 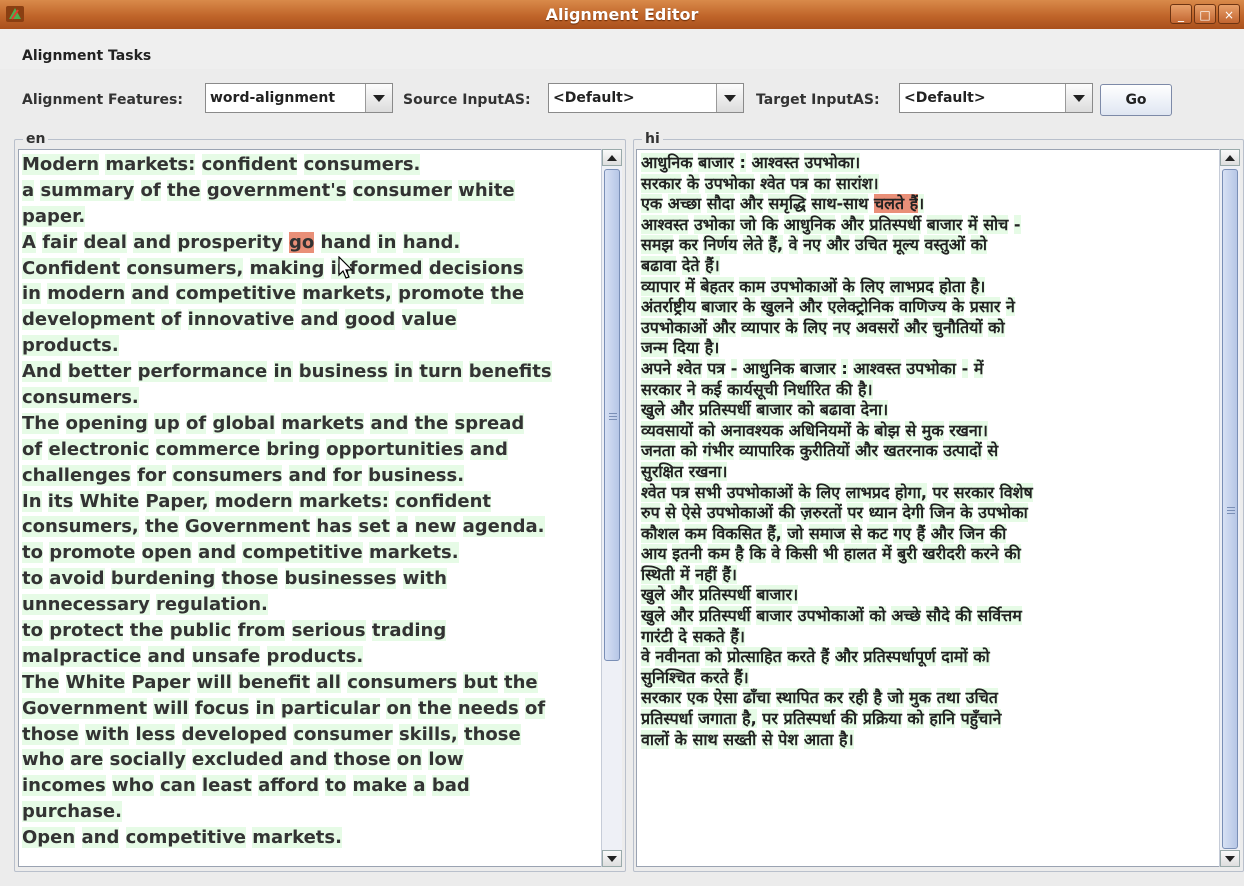 What do you see at coordinates (441, 294) in the screenshot?
I see `token: promote` at bounding box center [441, 294].